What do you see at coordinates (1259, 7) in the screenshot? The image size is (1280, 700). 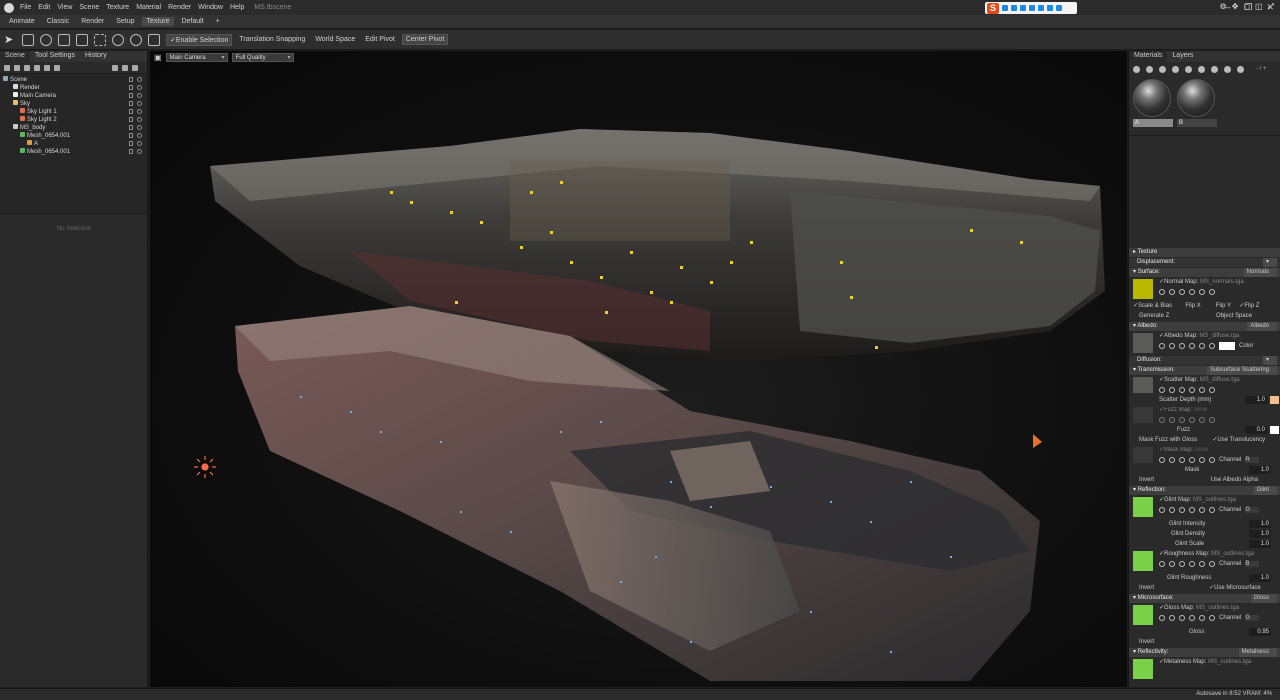 I see `split-view-icon: ◫` at bounding box center [1259, 7].